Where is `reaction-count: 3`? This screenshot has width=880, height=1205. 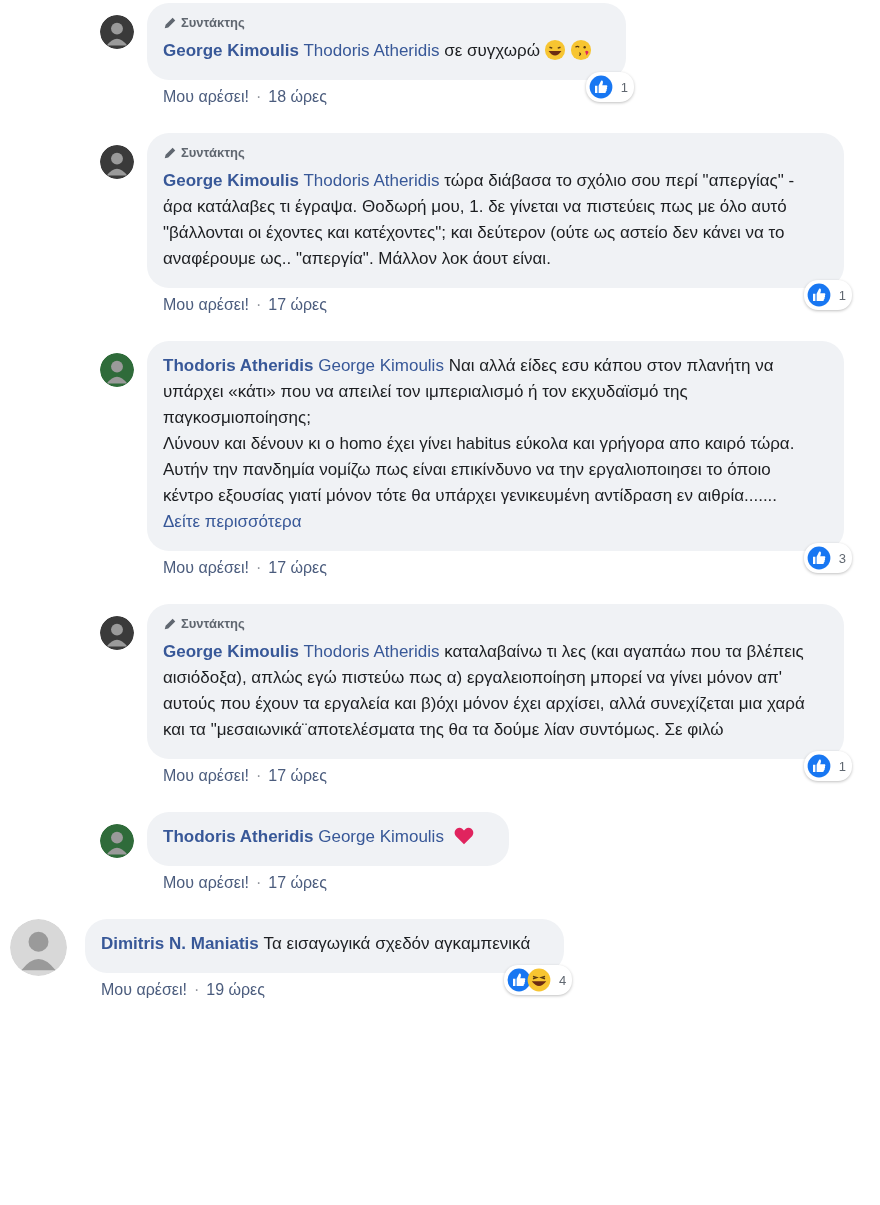
reaction-count: 3 is located at coordinates (842, 558).